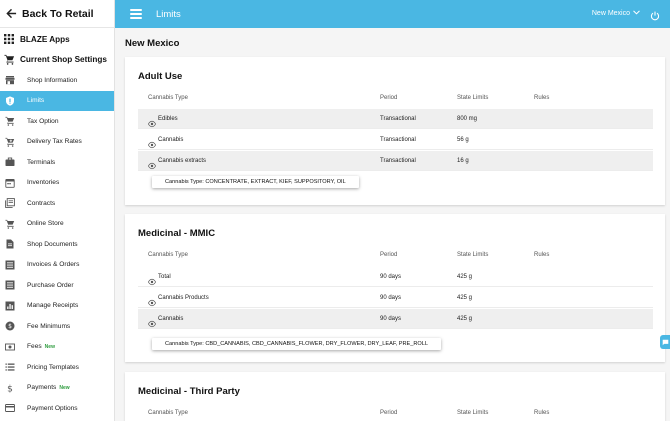 This screenshot has height=421, width=670. I want to click on sidebar-item-shop-documents: Shop Documents, so click(57, 244).